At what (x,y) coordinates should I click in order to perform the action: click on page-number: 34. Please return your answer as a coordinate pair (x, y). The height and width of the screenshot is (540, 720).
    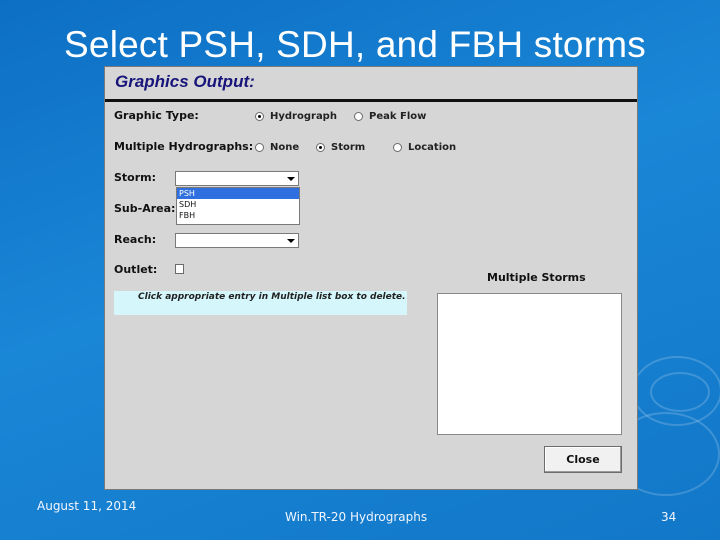
    Looking at the image, I should click on (669, 517).